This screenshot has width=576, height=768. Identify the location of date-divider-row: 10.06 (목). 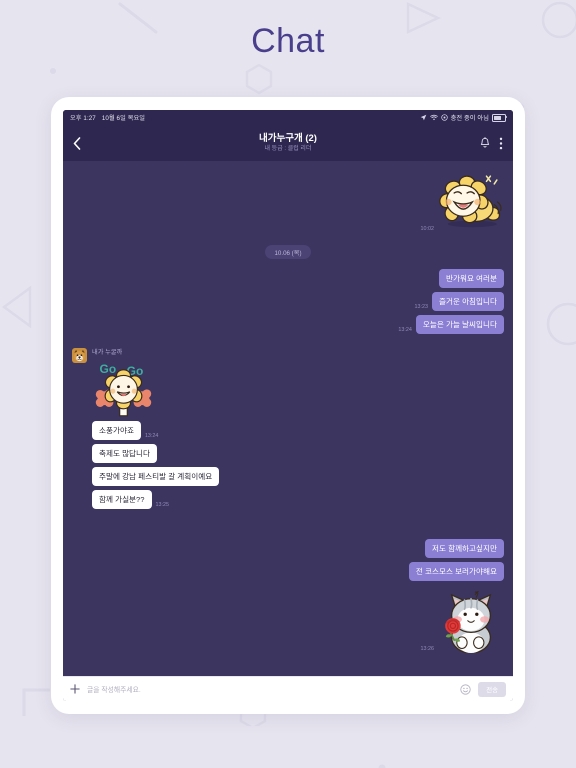
(288, 252).